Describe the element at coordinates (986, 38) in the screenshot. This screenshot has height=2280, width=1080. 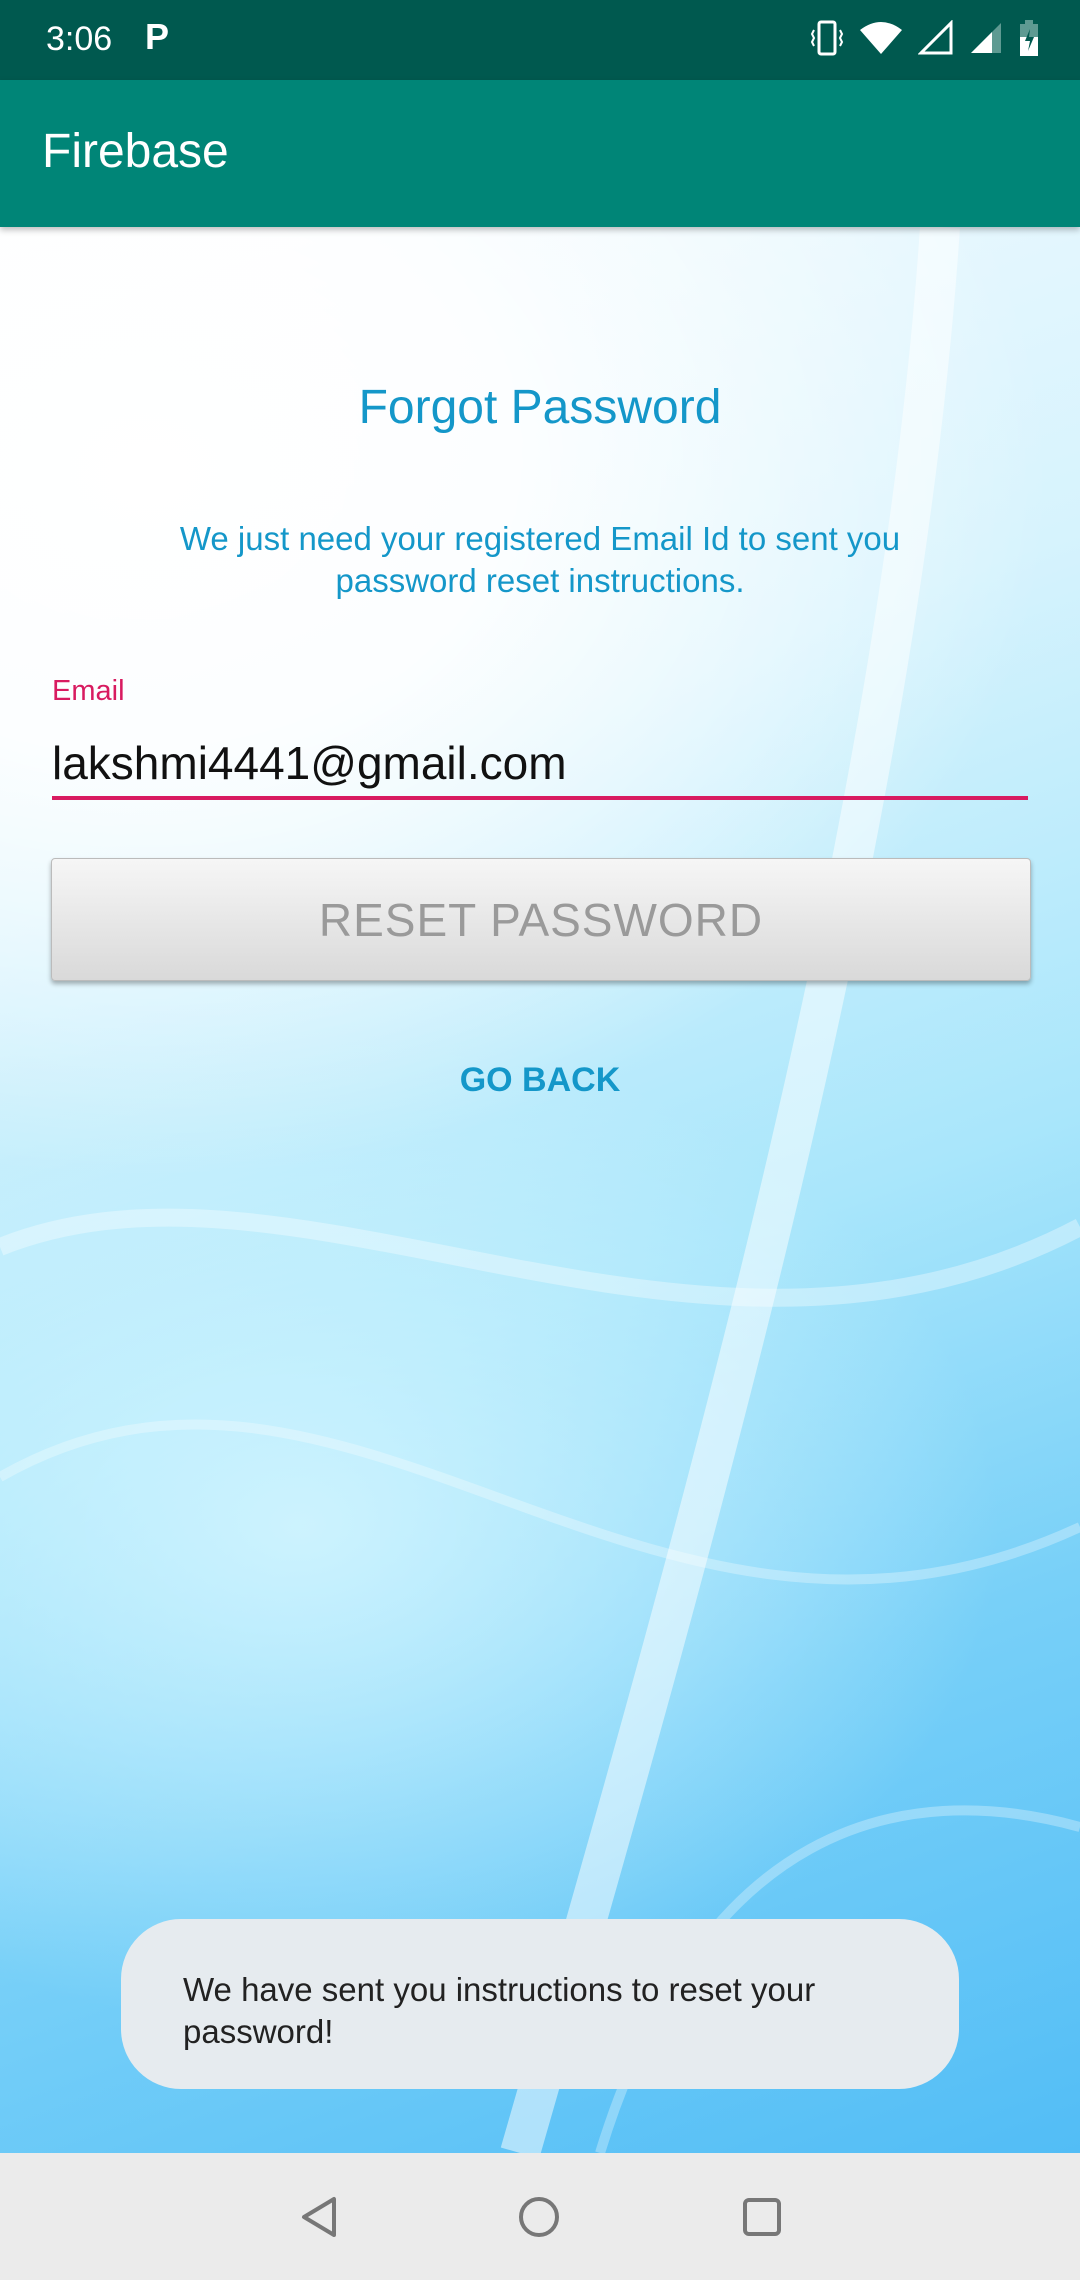
I see `signal-icon` at that location.